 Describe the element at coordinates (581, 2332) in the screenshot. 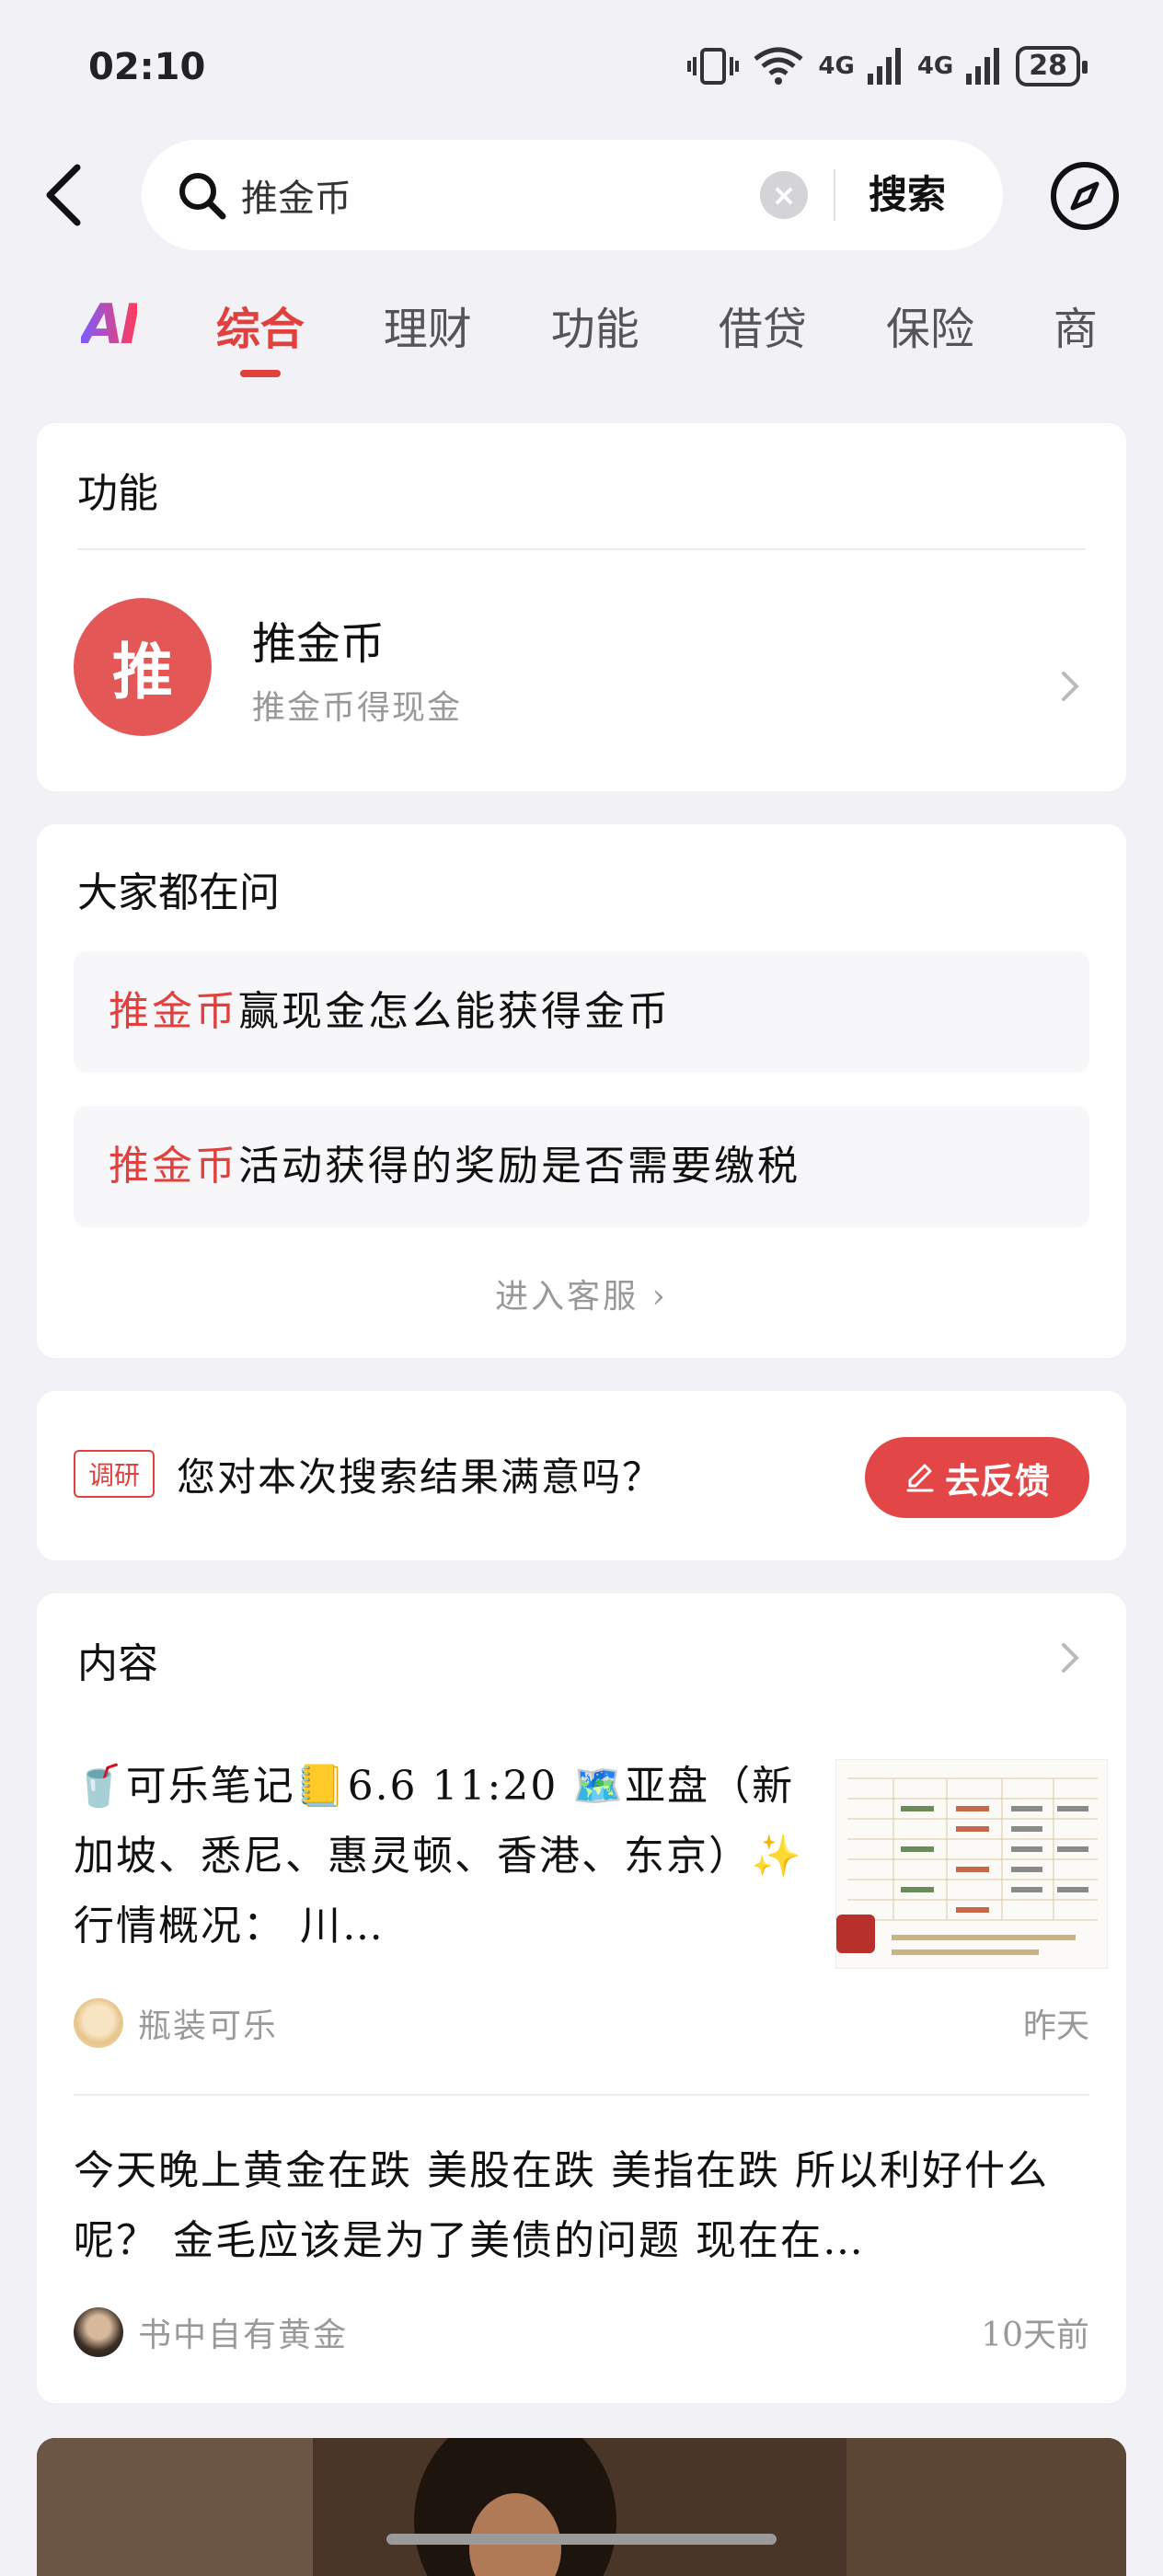

I see `post-meta: 书中自有黄金 10天前` at that location.